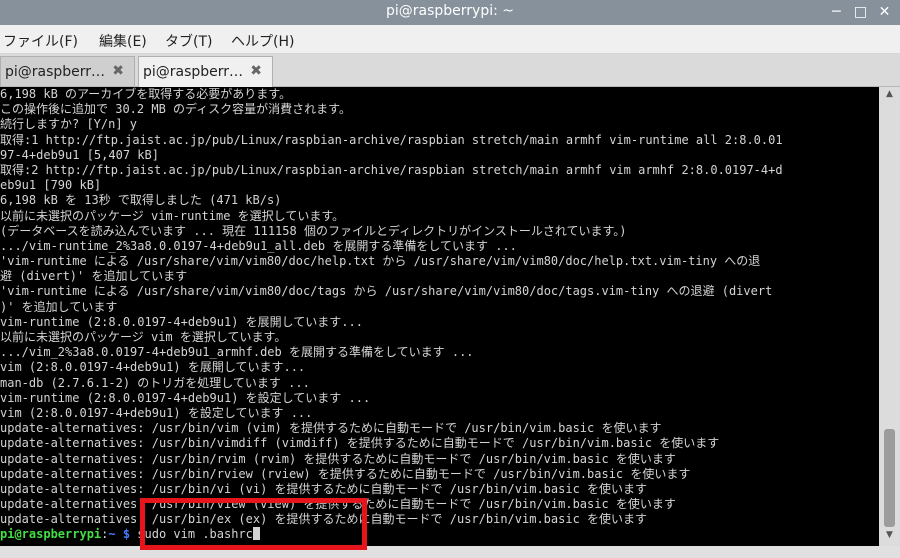 The image size is (900, 558). Describe the element at coordinates (889, 478) in the screenshot. I see `scrollbar-thumb` at that location.